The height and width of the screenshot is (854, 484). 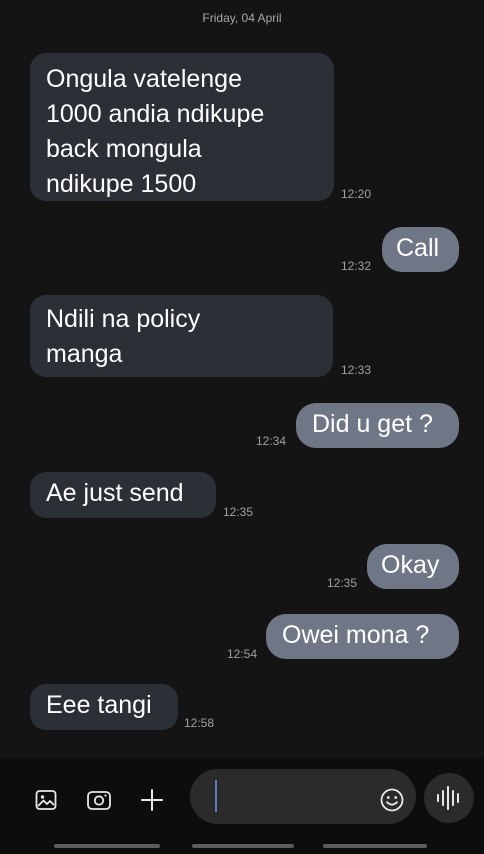 What do you see at coordinates (104, 707) in the screenshot?
I see `message-bubble-incoming: Eee tangi` at bounding box center [104, 707].